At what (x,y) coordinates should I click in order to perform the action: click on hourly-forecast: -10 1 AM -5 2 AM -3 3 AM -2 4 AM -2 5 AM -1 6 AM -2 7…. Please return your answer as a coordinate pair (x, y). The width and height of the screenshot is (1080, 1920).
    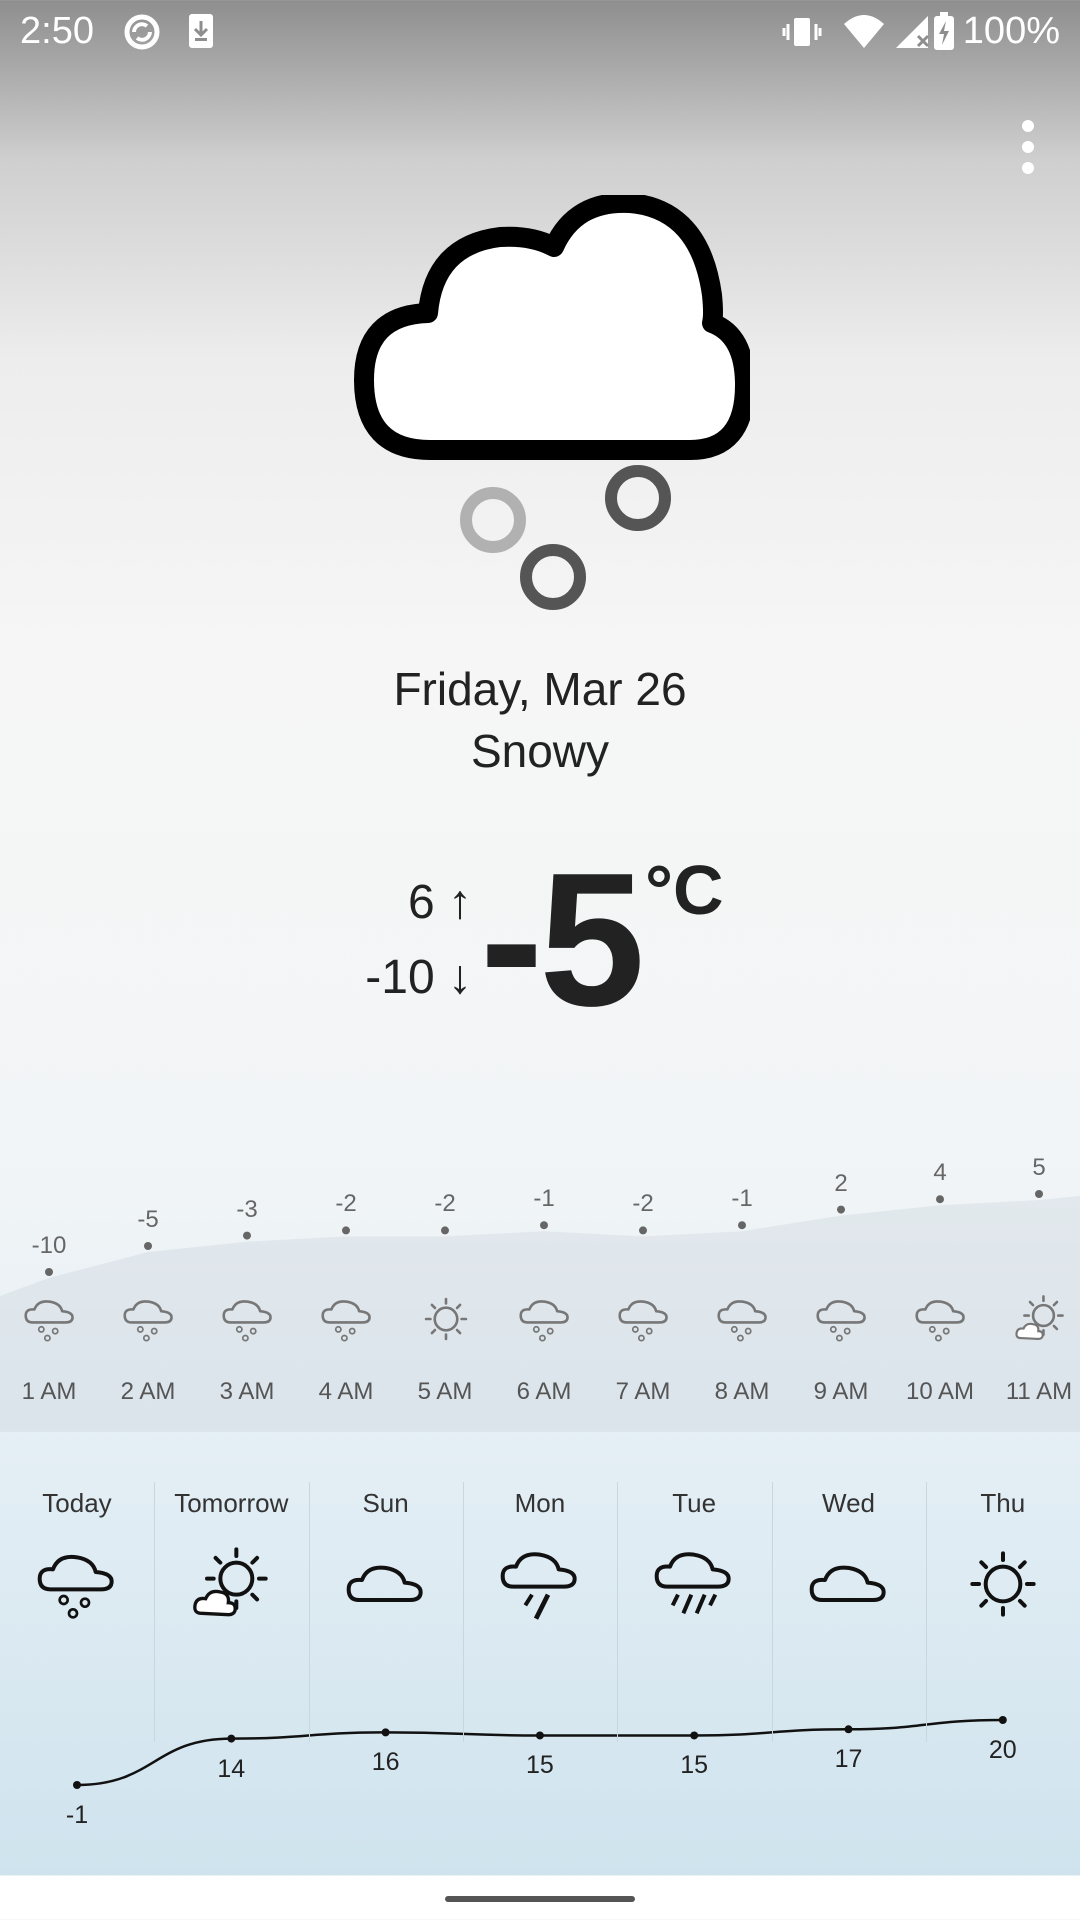
    Looking at the image, I should click on (540, 1290).